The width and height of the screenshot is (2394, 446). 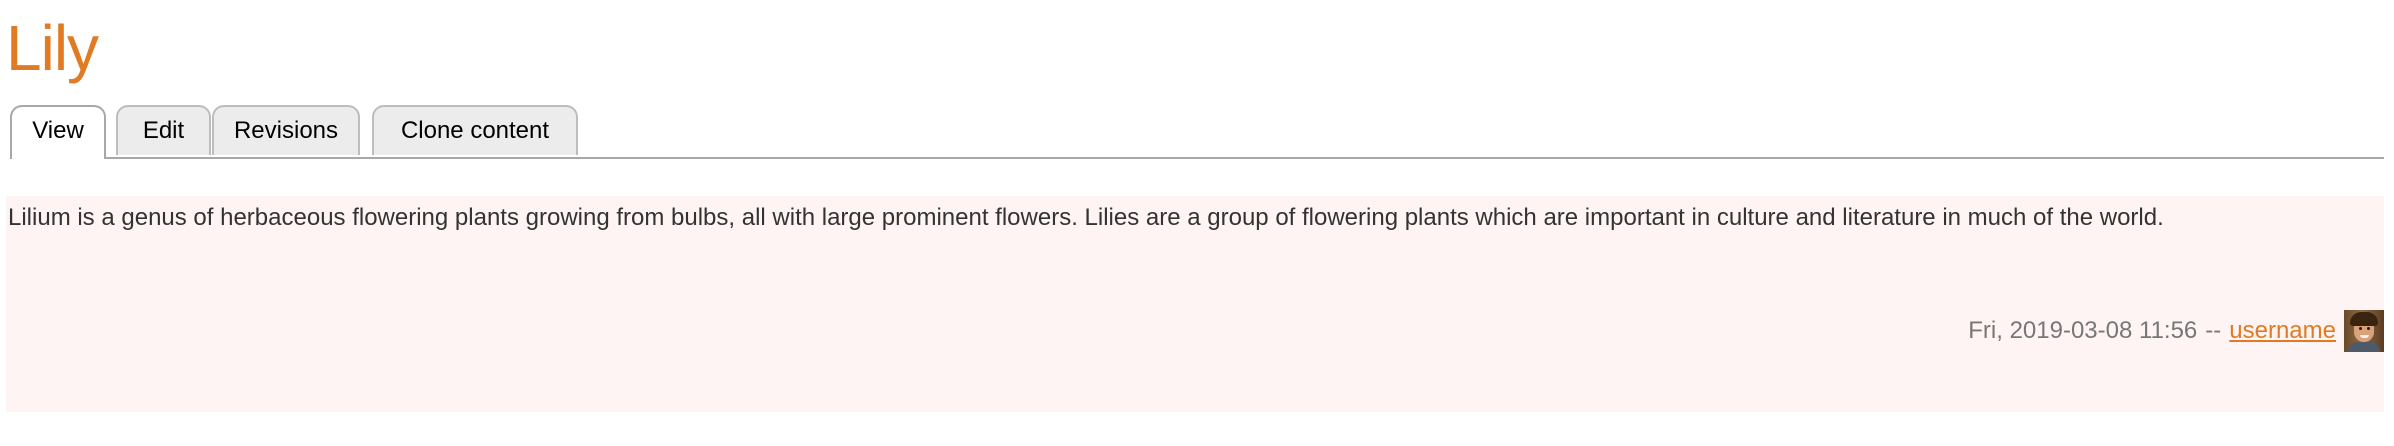 What do you see at coordinates (52, 48) in the screenshot?
I see `page-title: Lily` at bounding box center [52, 48].